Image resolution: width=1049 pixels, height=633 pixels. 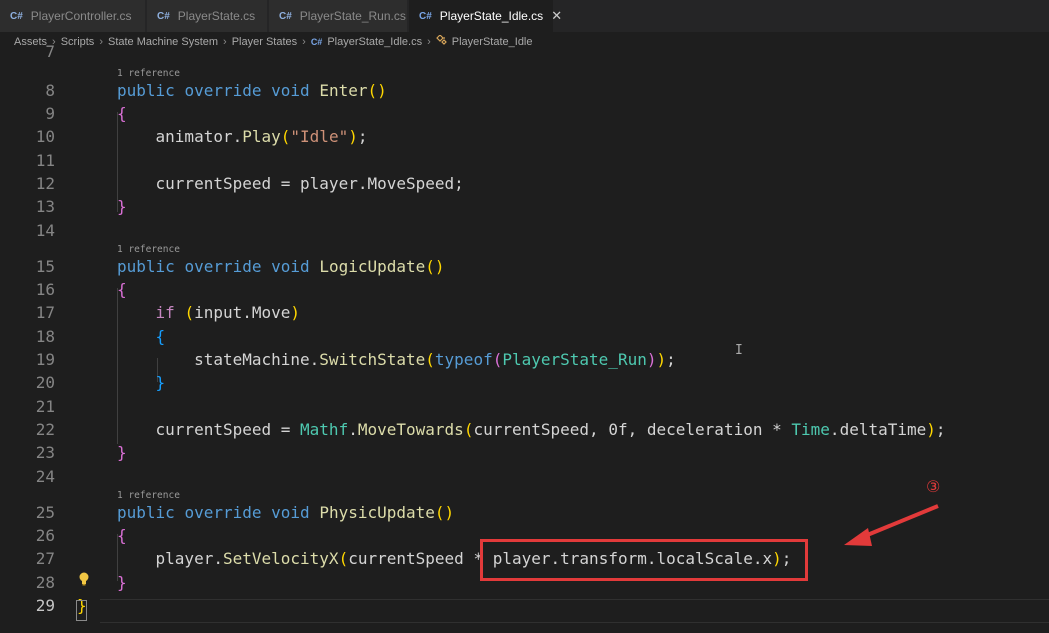 I want to click on breadcrumb-item: Scripts, so click(x=78, y=42).